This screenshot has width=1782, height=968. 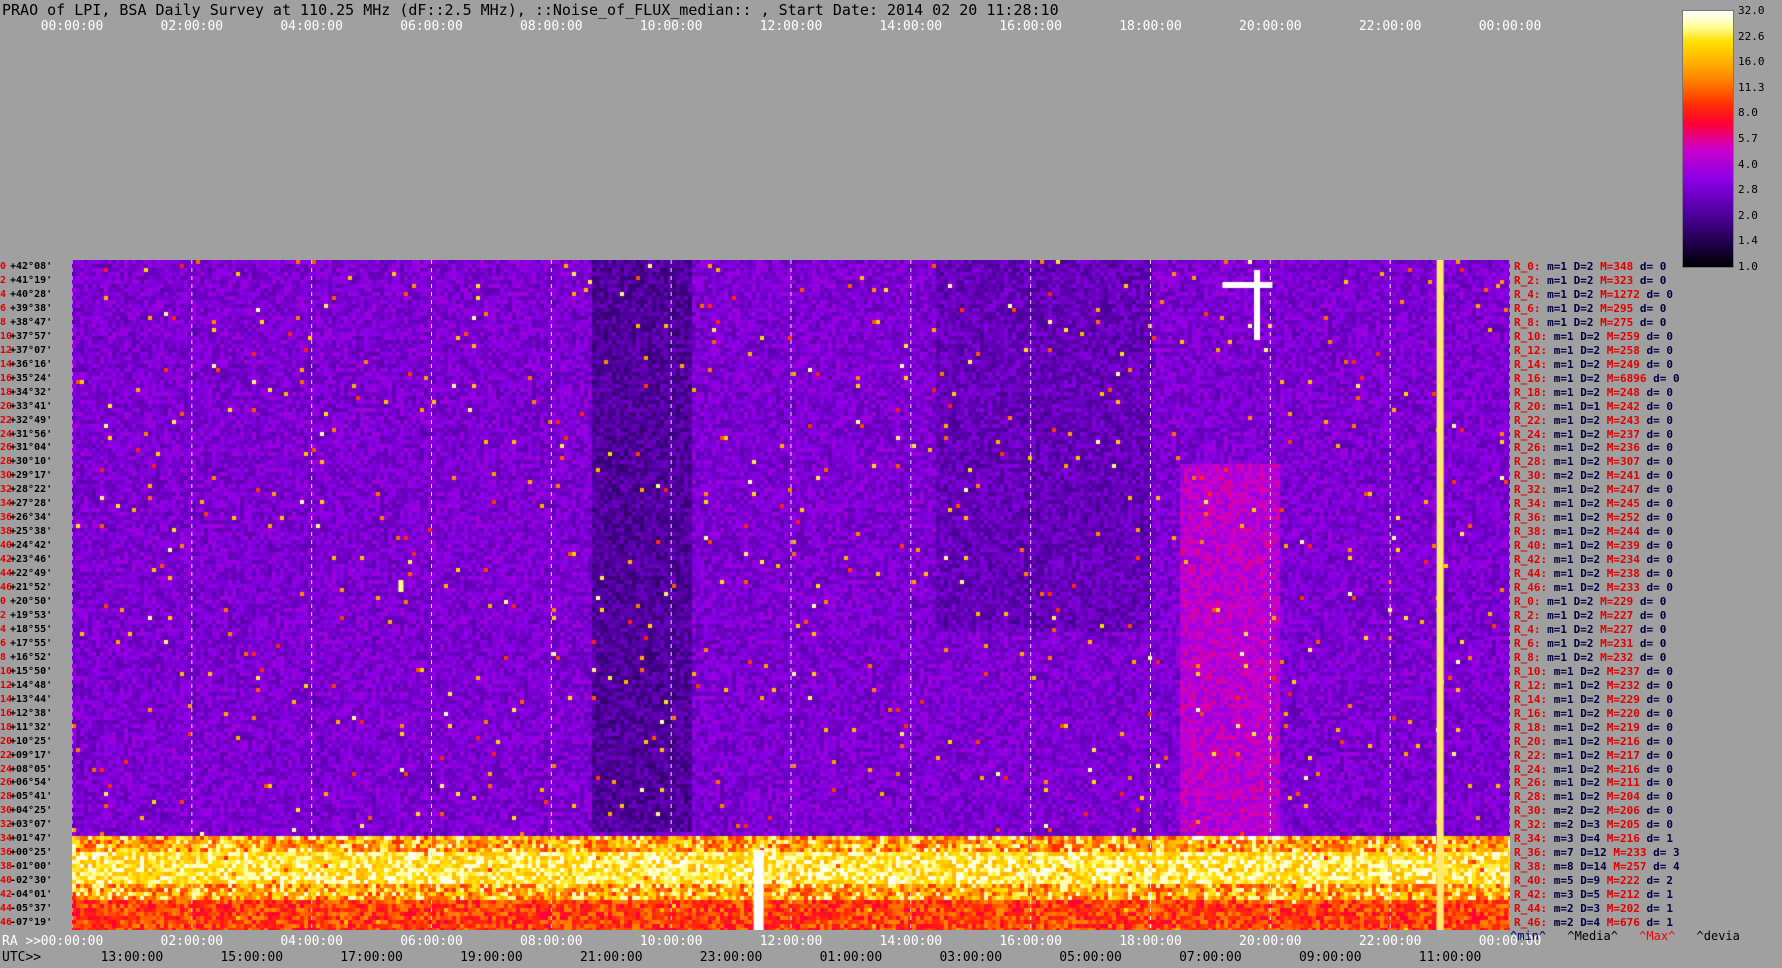 What do you see at coordinates (1593, 686) in the screenshot?
I see `beam-stat-row: R_12: m=1 D=2 M=232 d= 0` at bounding box center [1593, 686].